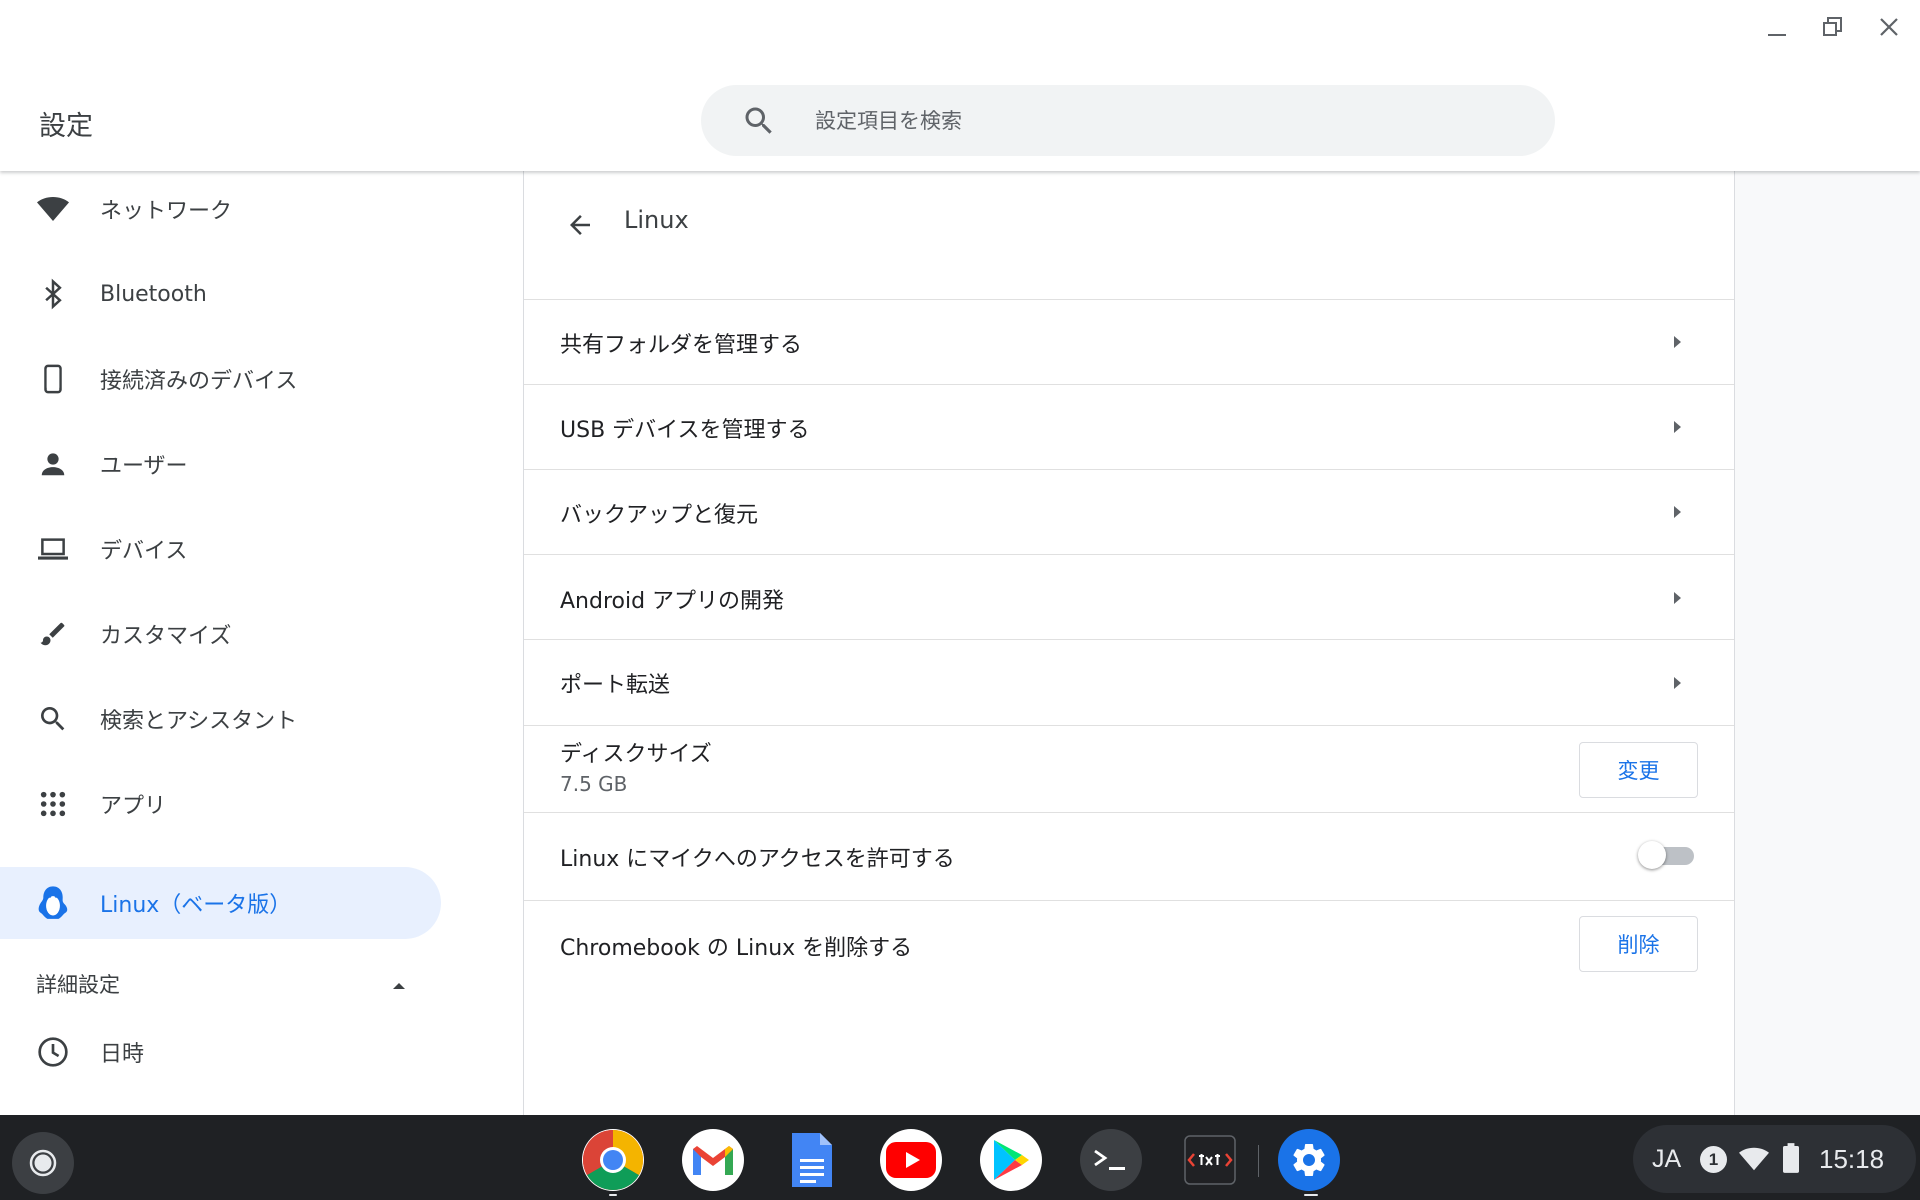 The width and height of the screenshot is (1920, 1200). I want to click on youtube-icon, so click(911, 1160).